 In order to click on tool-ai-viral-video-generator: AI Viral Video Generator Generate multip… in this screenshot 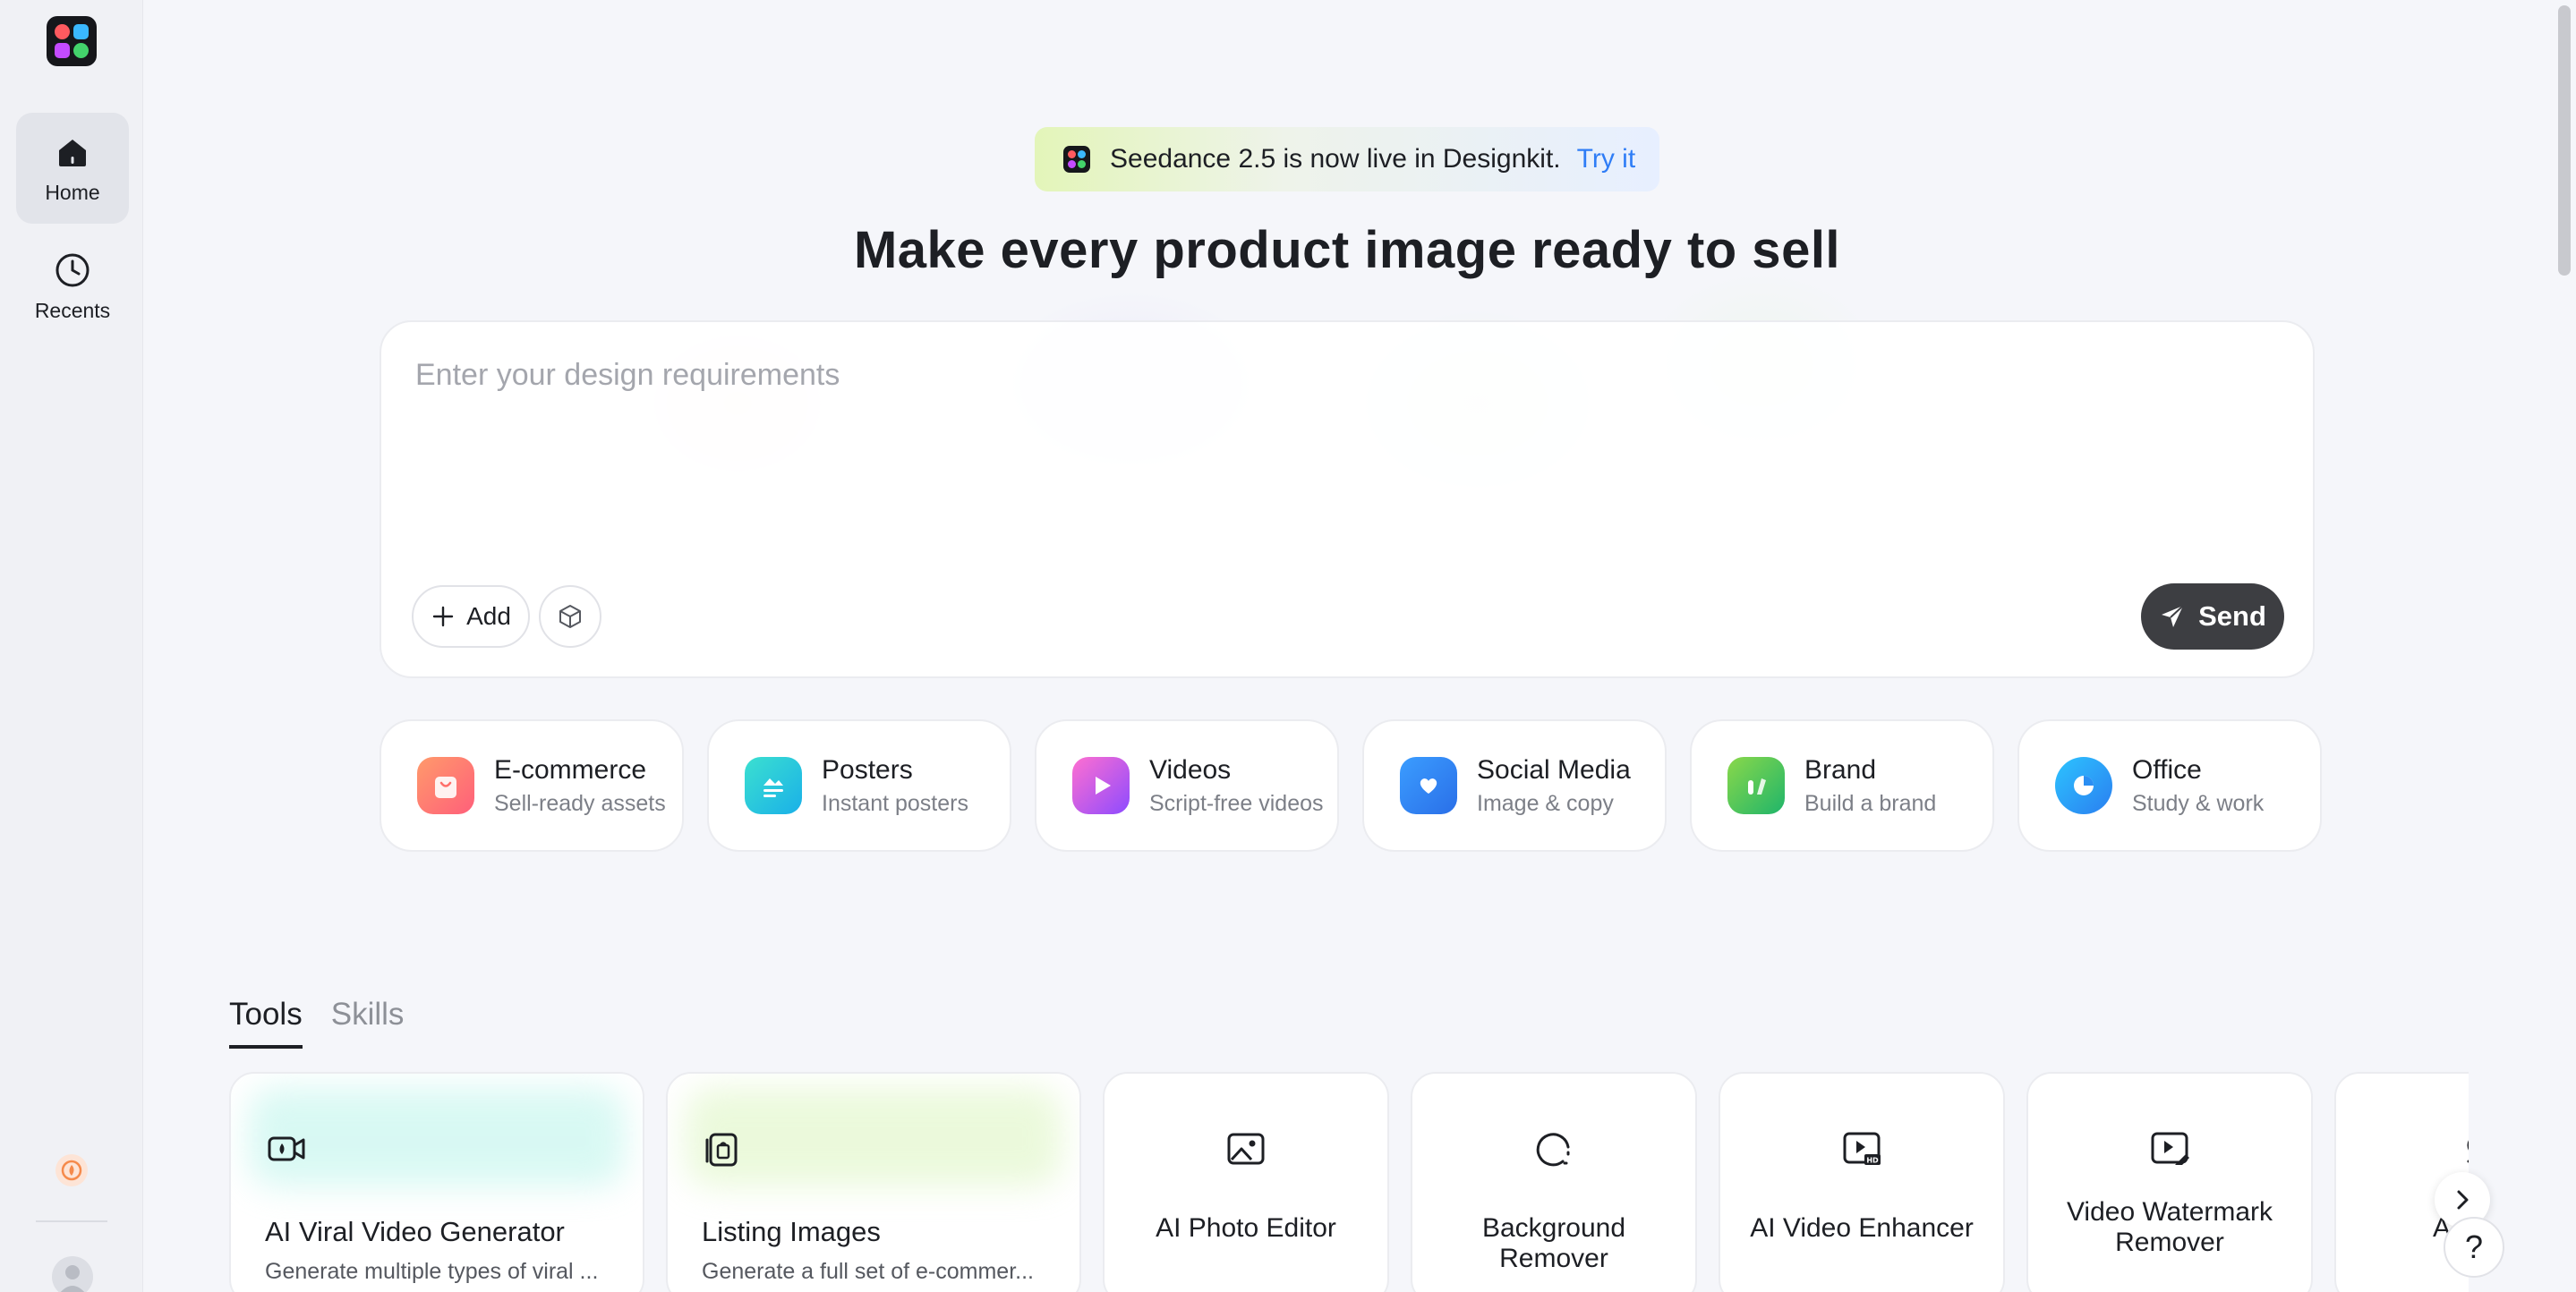, I will do `click(436, 1182)`.